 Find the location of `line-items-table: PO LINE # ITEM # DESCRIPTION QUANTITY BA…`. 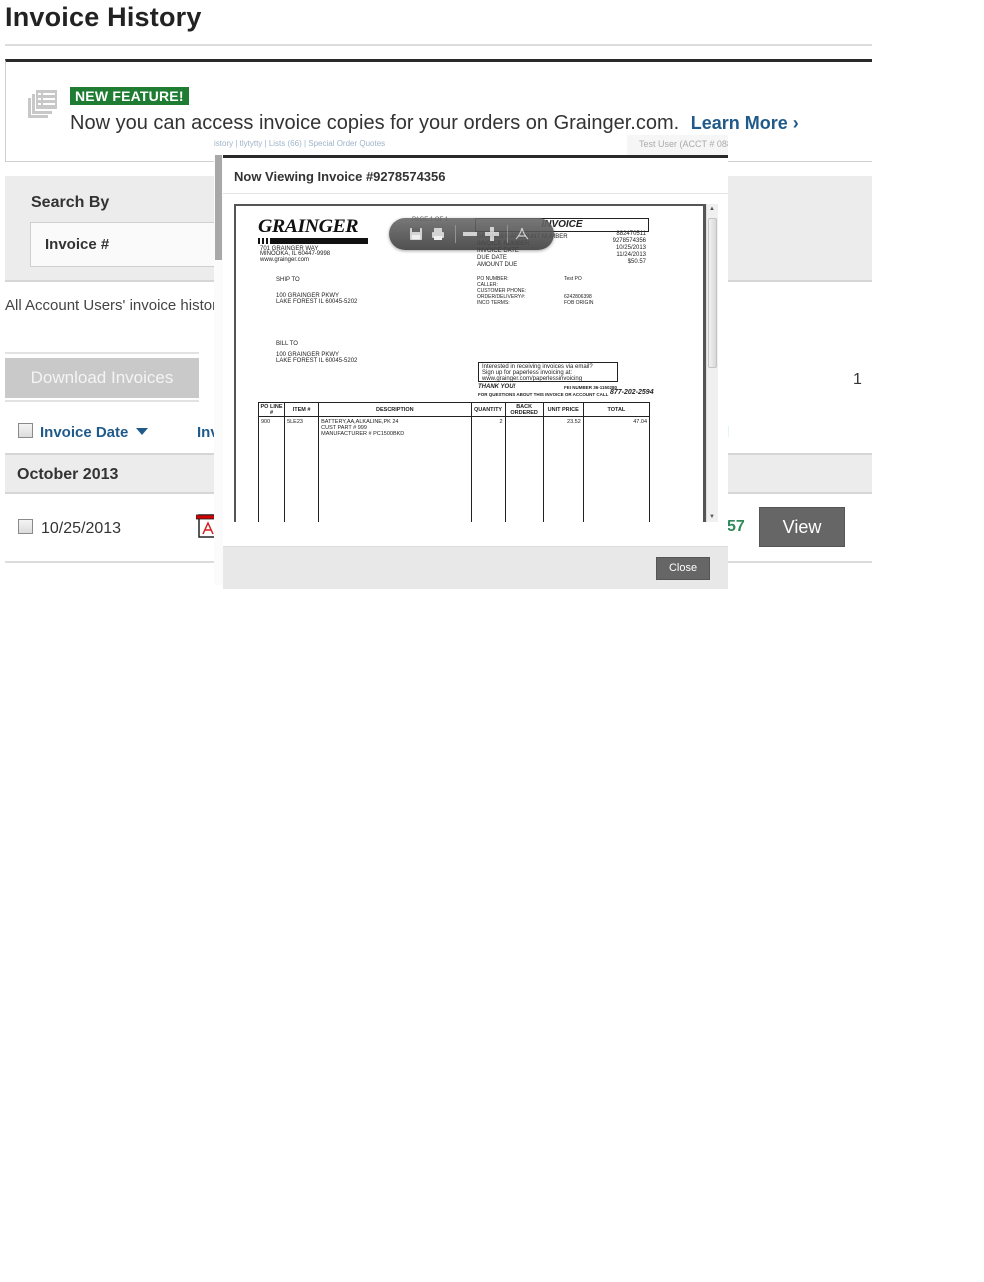

line-items-table: PO LINE # ITEM # DESCRIPTION QUANTITY BA… is located at coordinates (454, 462).